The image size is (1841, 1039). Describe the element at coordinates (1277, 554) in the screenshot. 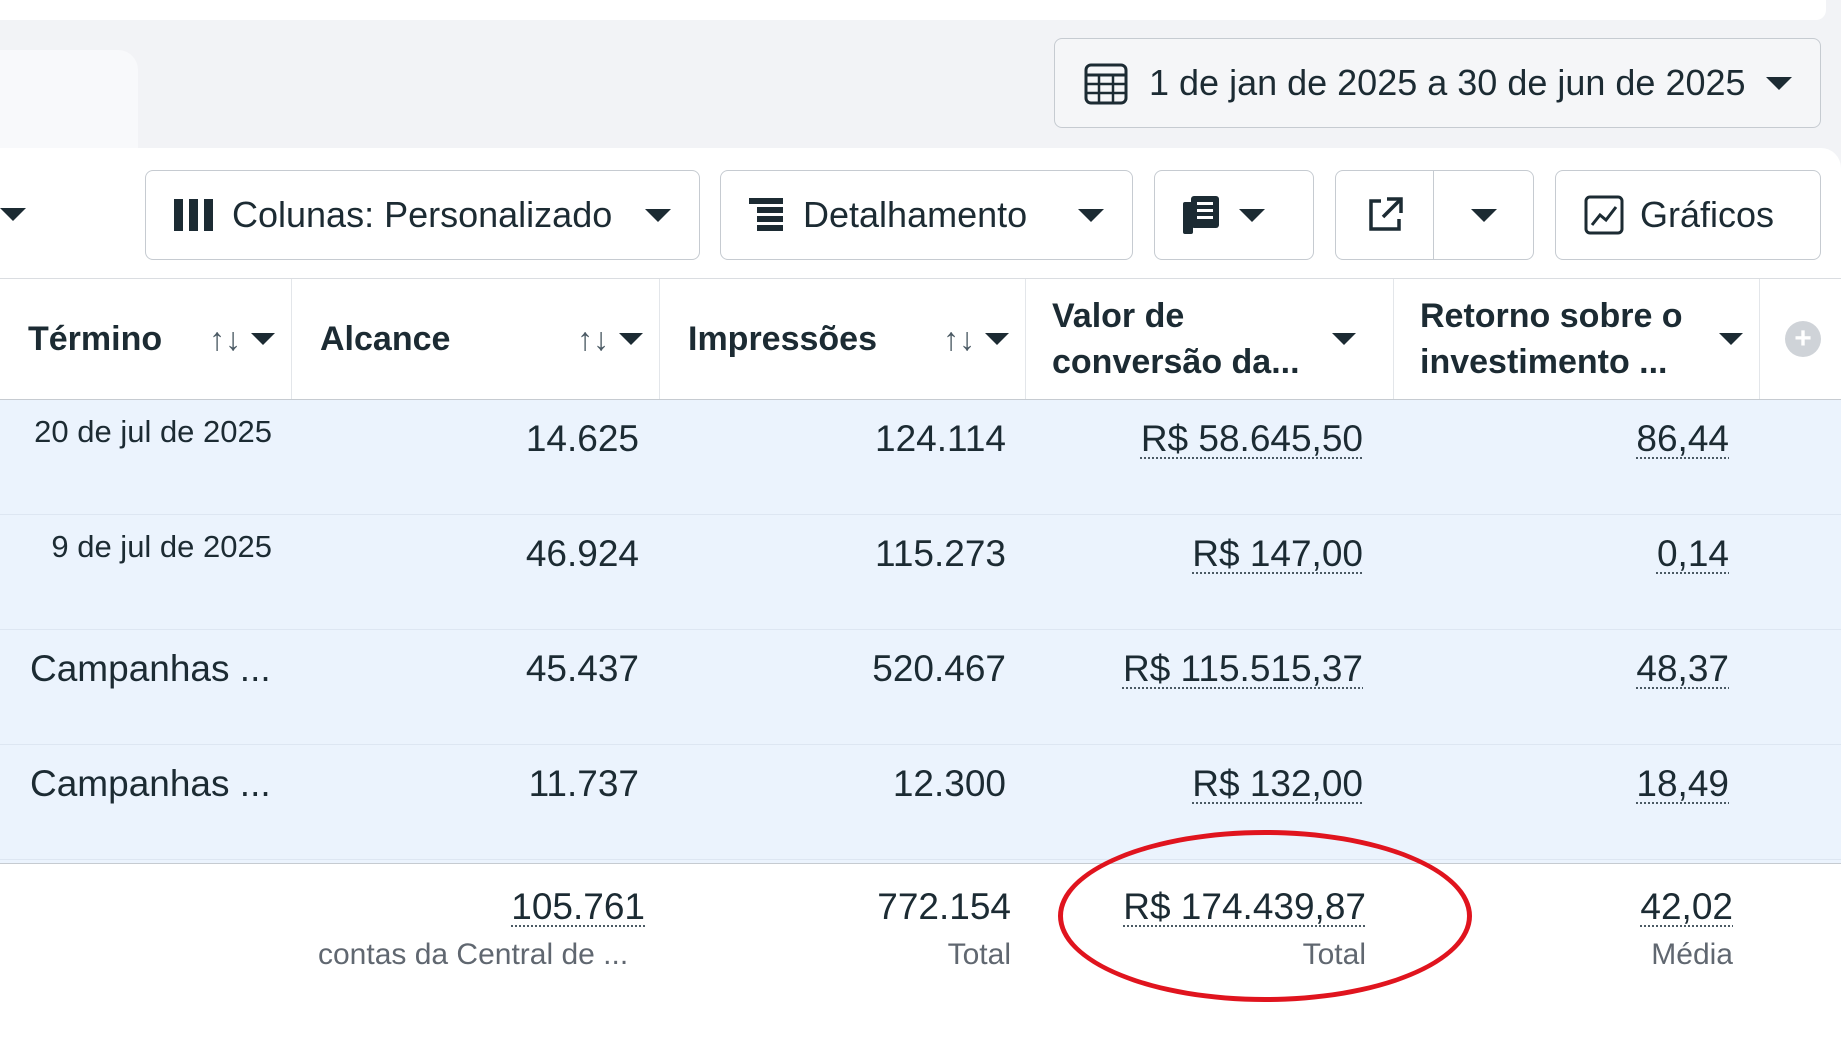

I see `cell-conversion-value: R$ 147,00` at that location.